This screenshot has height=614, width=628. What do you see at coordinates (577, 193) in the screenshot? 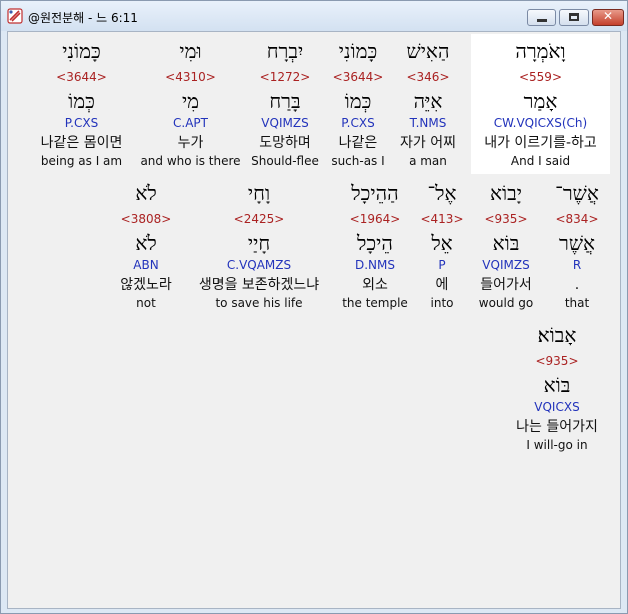
I see `hebrew-word: אֲשֶׁר־` at bounding box center [577, 193].